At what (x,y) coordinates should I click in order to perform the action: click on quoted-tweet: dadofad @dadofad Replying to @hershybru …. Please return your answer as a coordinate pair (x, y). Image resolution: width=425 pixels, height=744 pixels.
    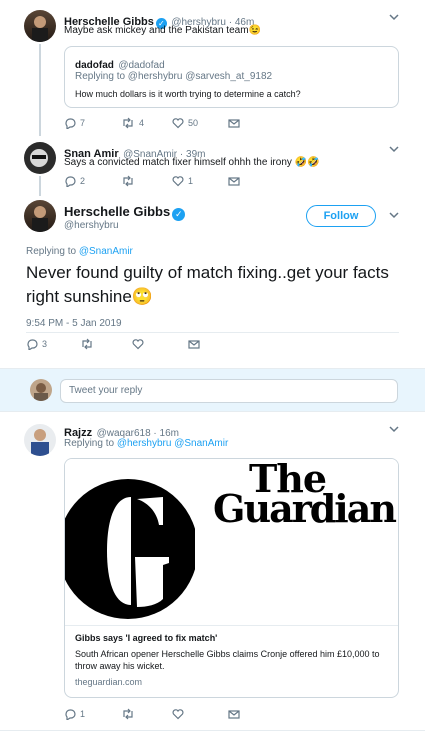
    Looking at the image, I should click on (231, 77).